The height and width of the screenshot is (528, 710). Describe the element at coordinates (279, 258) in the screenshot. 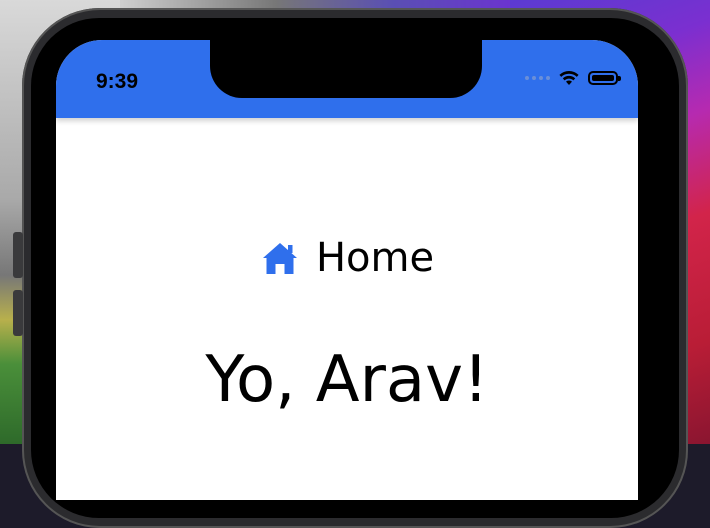

I see `home-icon` at that location.